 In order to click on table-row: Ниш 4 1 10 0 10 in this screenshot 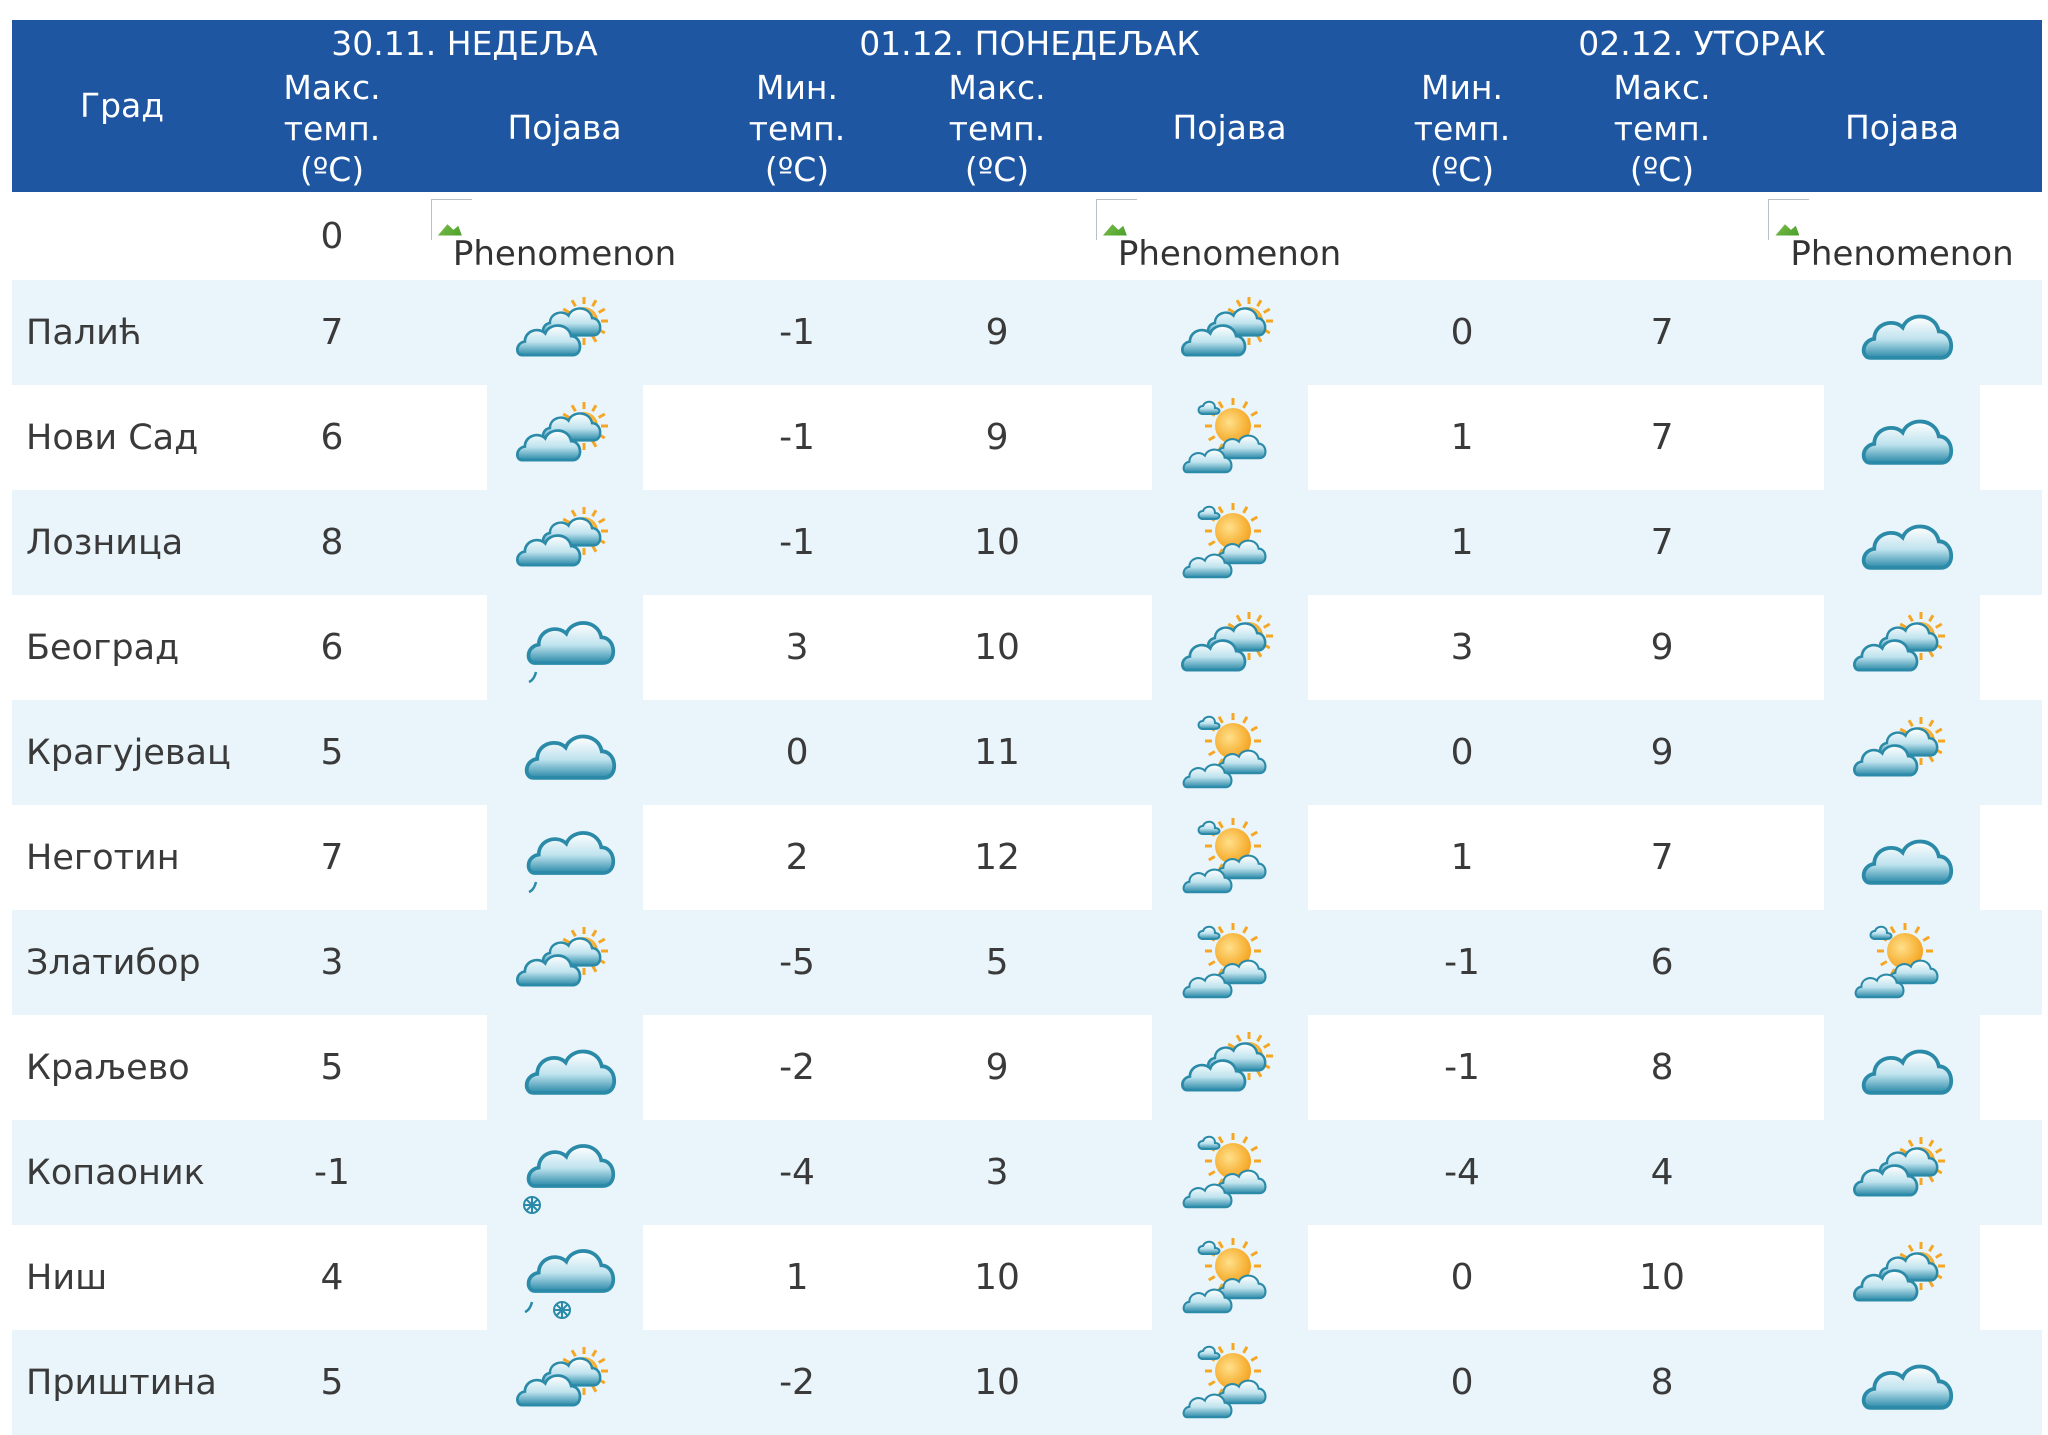, I will do `click(1027, 1277)`.